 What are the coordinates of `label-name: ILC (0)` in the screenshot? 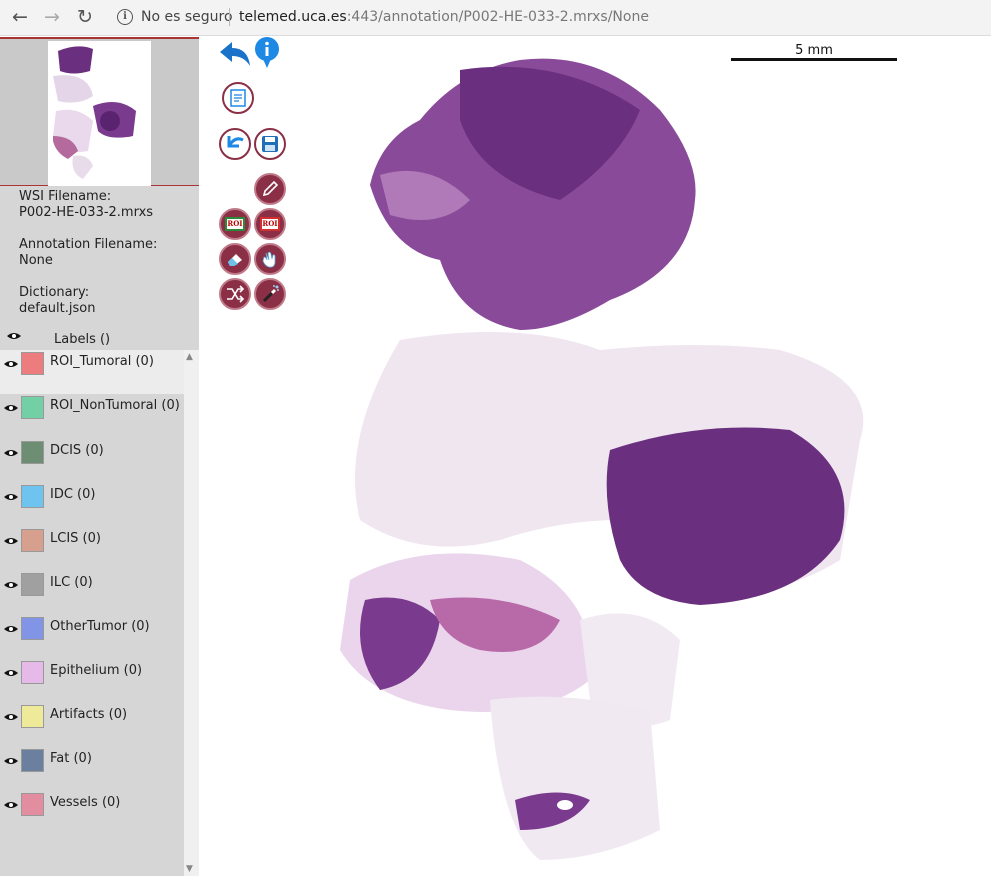 It's located at (71, 582).